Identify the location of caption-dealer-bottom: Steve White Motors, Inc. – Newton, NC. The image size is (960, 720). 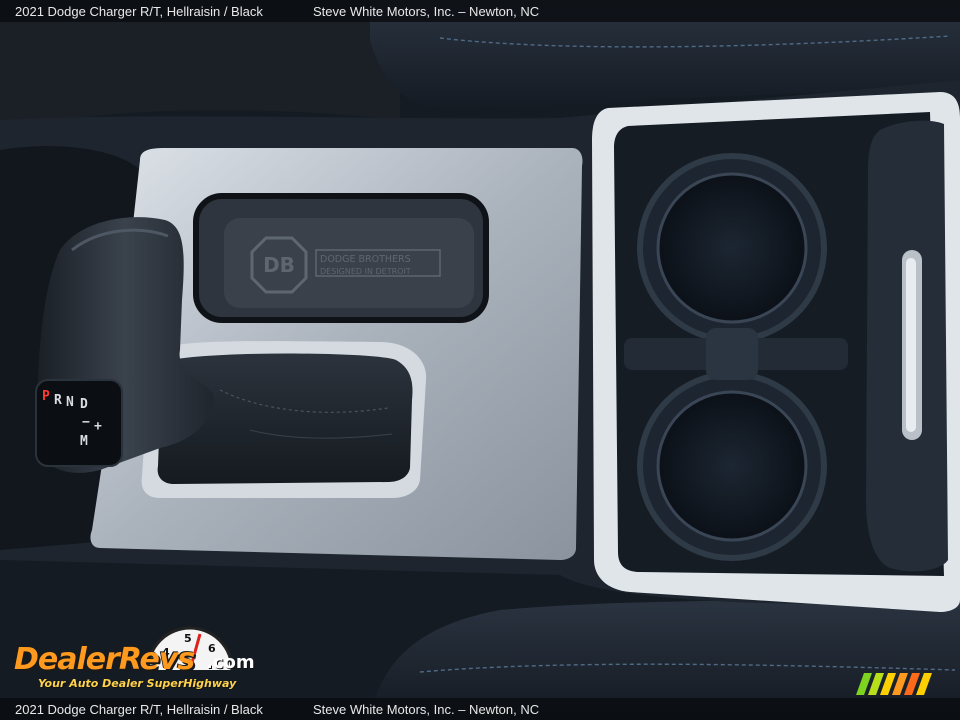
(426, 709).